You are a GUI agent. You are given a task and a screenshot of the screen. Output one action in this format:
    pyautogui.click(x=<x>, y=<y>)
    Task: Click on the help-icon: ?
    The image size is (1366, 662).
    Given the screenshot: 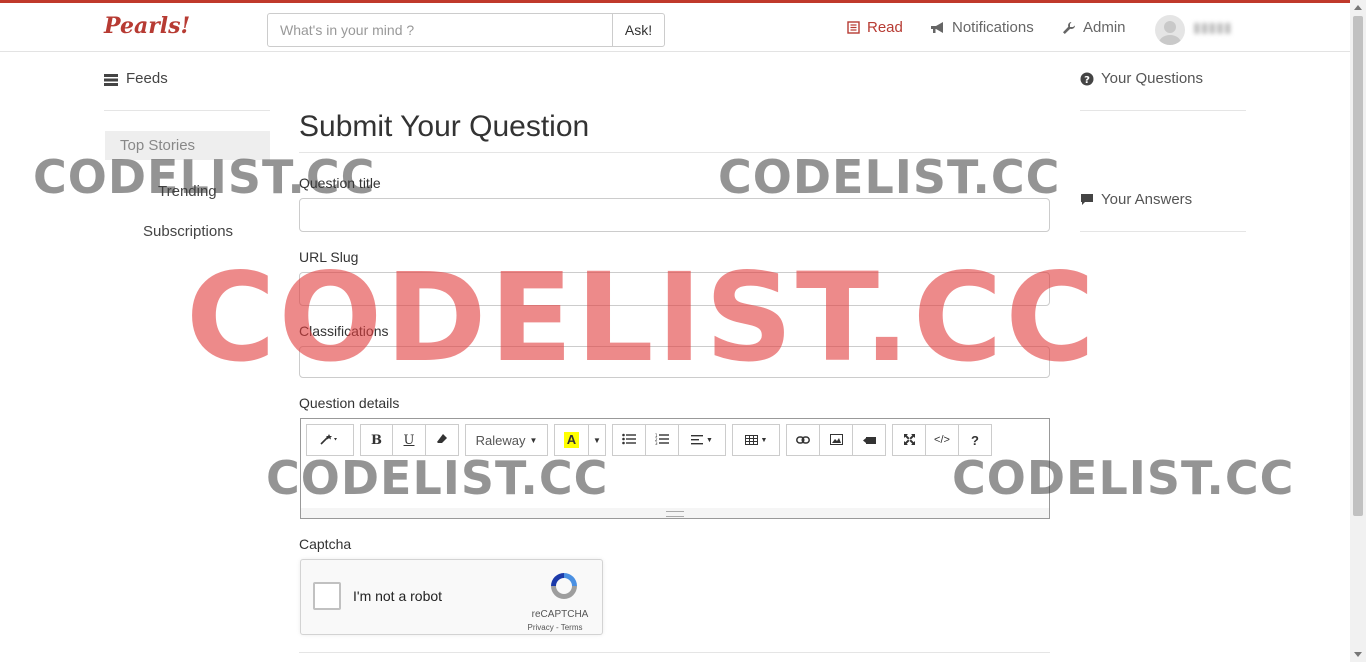 What is the action you would take?
    pyautogui.click(x=975, y=440)
    